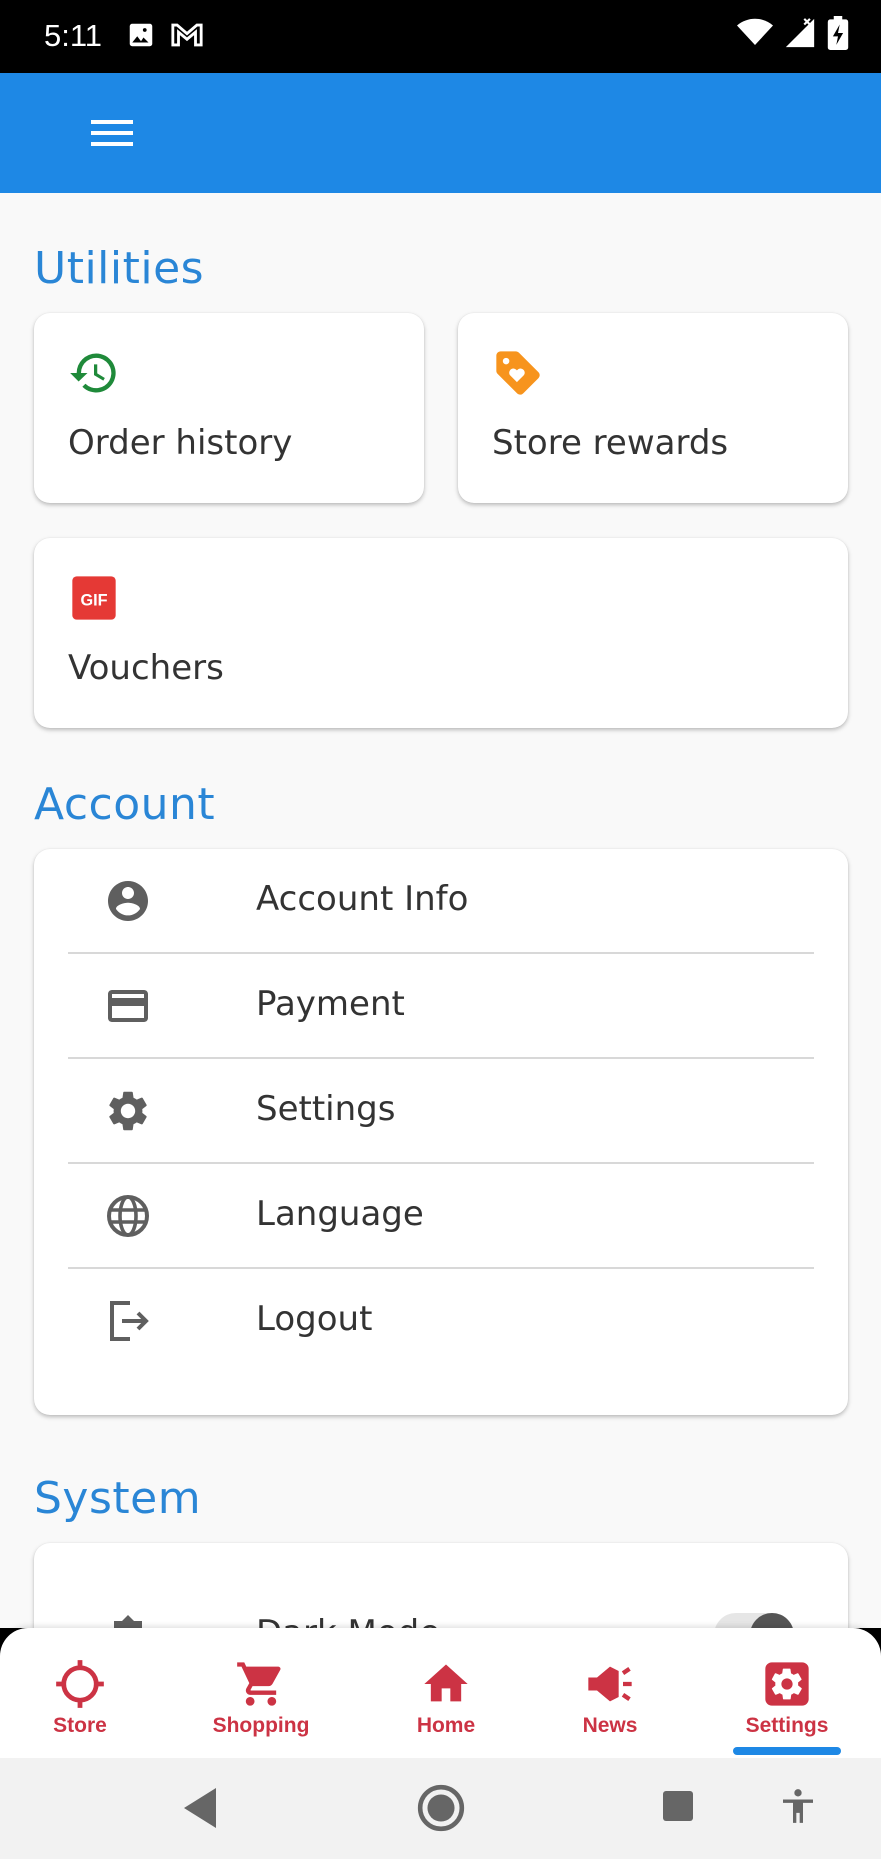 This screenshot has width=881, height=1859. I want to click on back-icon, so click(200, 1808).